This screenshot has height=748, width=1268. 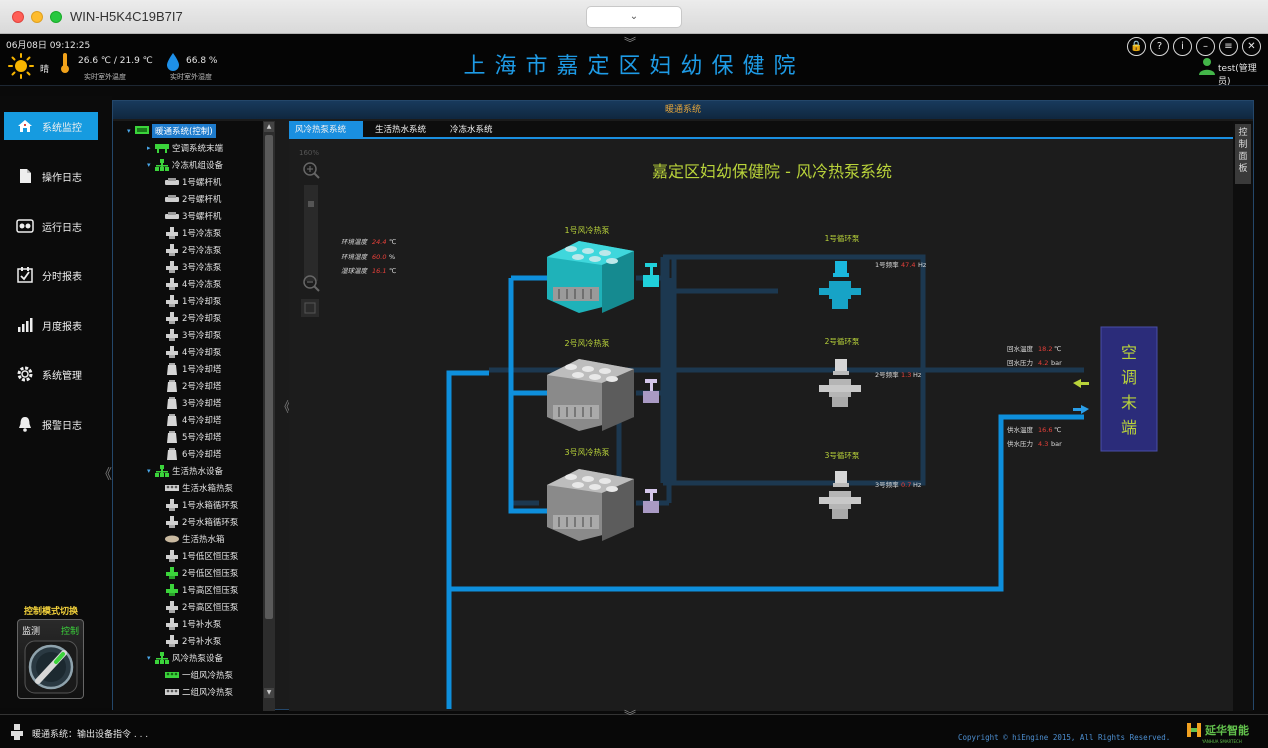 What do you see at coordinates (185, 471) in the screenshot?
I see `tree-item: ▾ 生活热水设备` at bounding box center [185, 471].